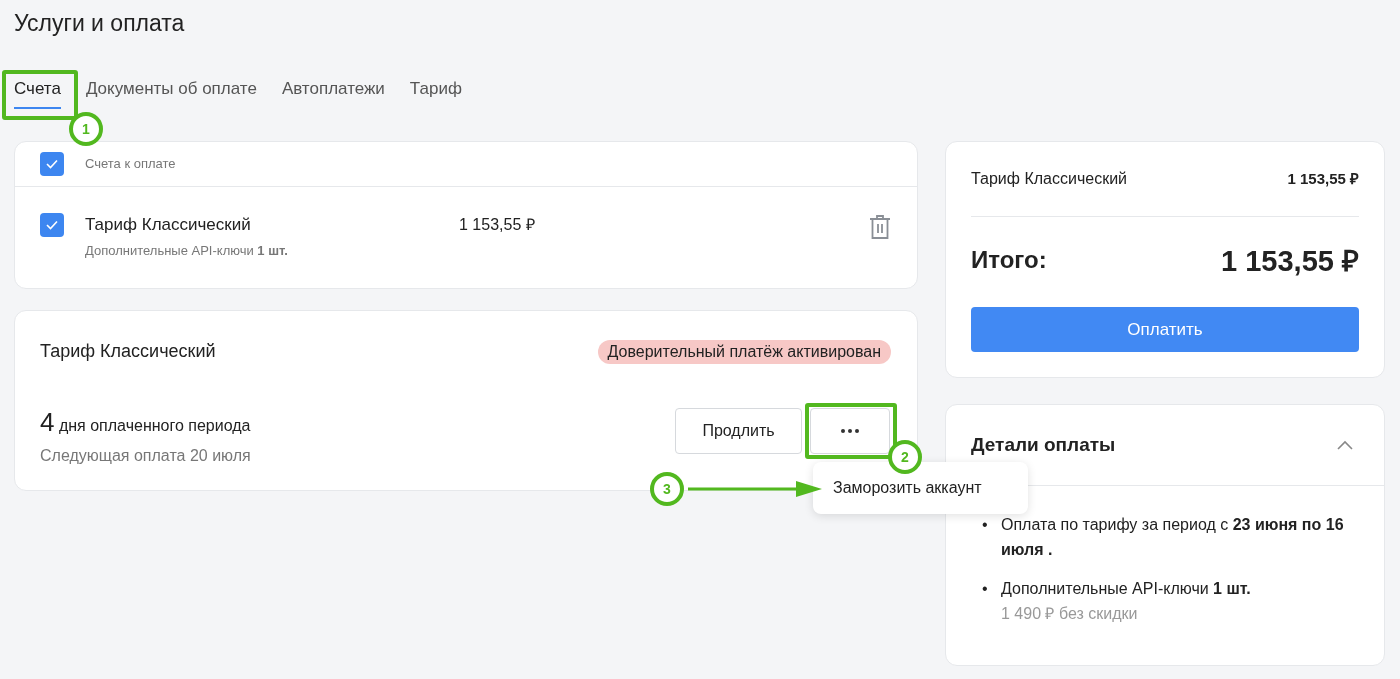  I want to click on total-label: Итого:, so click(1009, 260).